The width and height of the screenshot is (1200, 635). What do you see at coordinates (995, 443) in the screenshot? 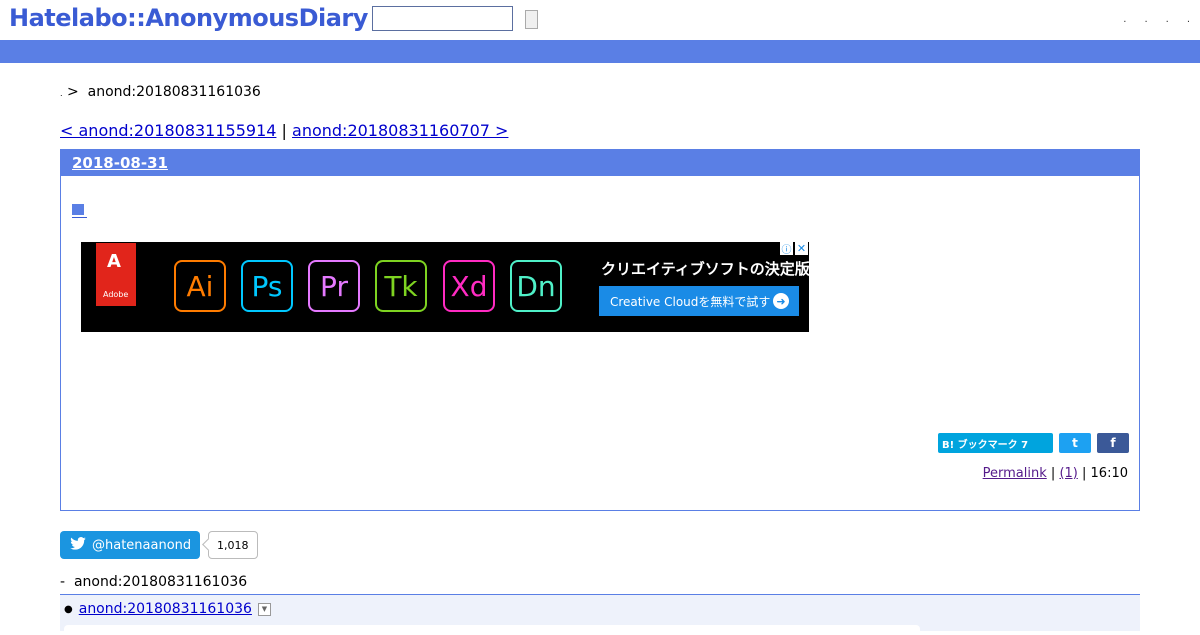
I see `hatena-bookmark-button: B! ブックマーク 7` at bounding box center [995, 443].